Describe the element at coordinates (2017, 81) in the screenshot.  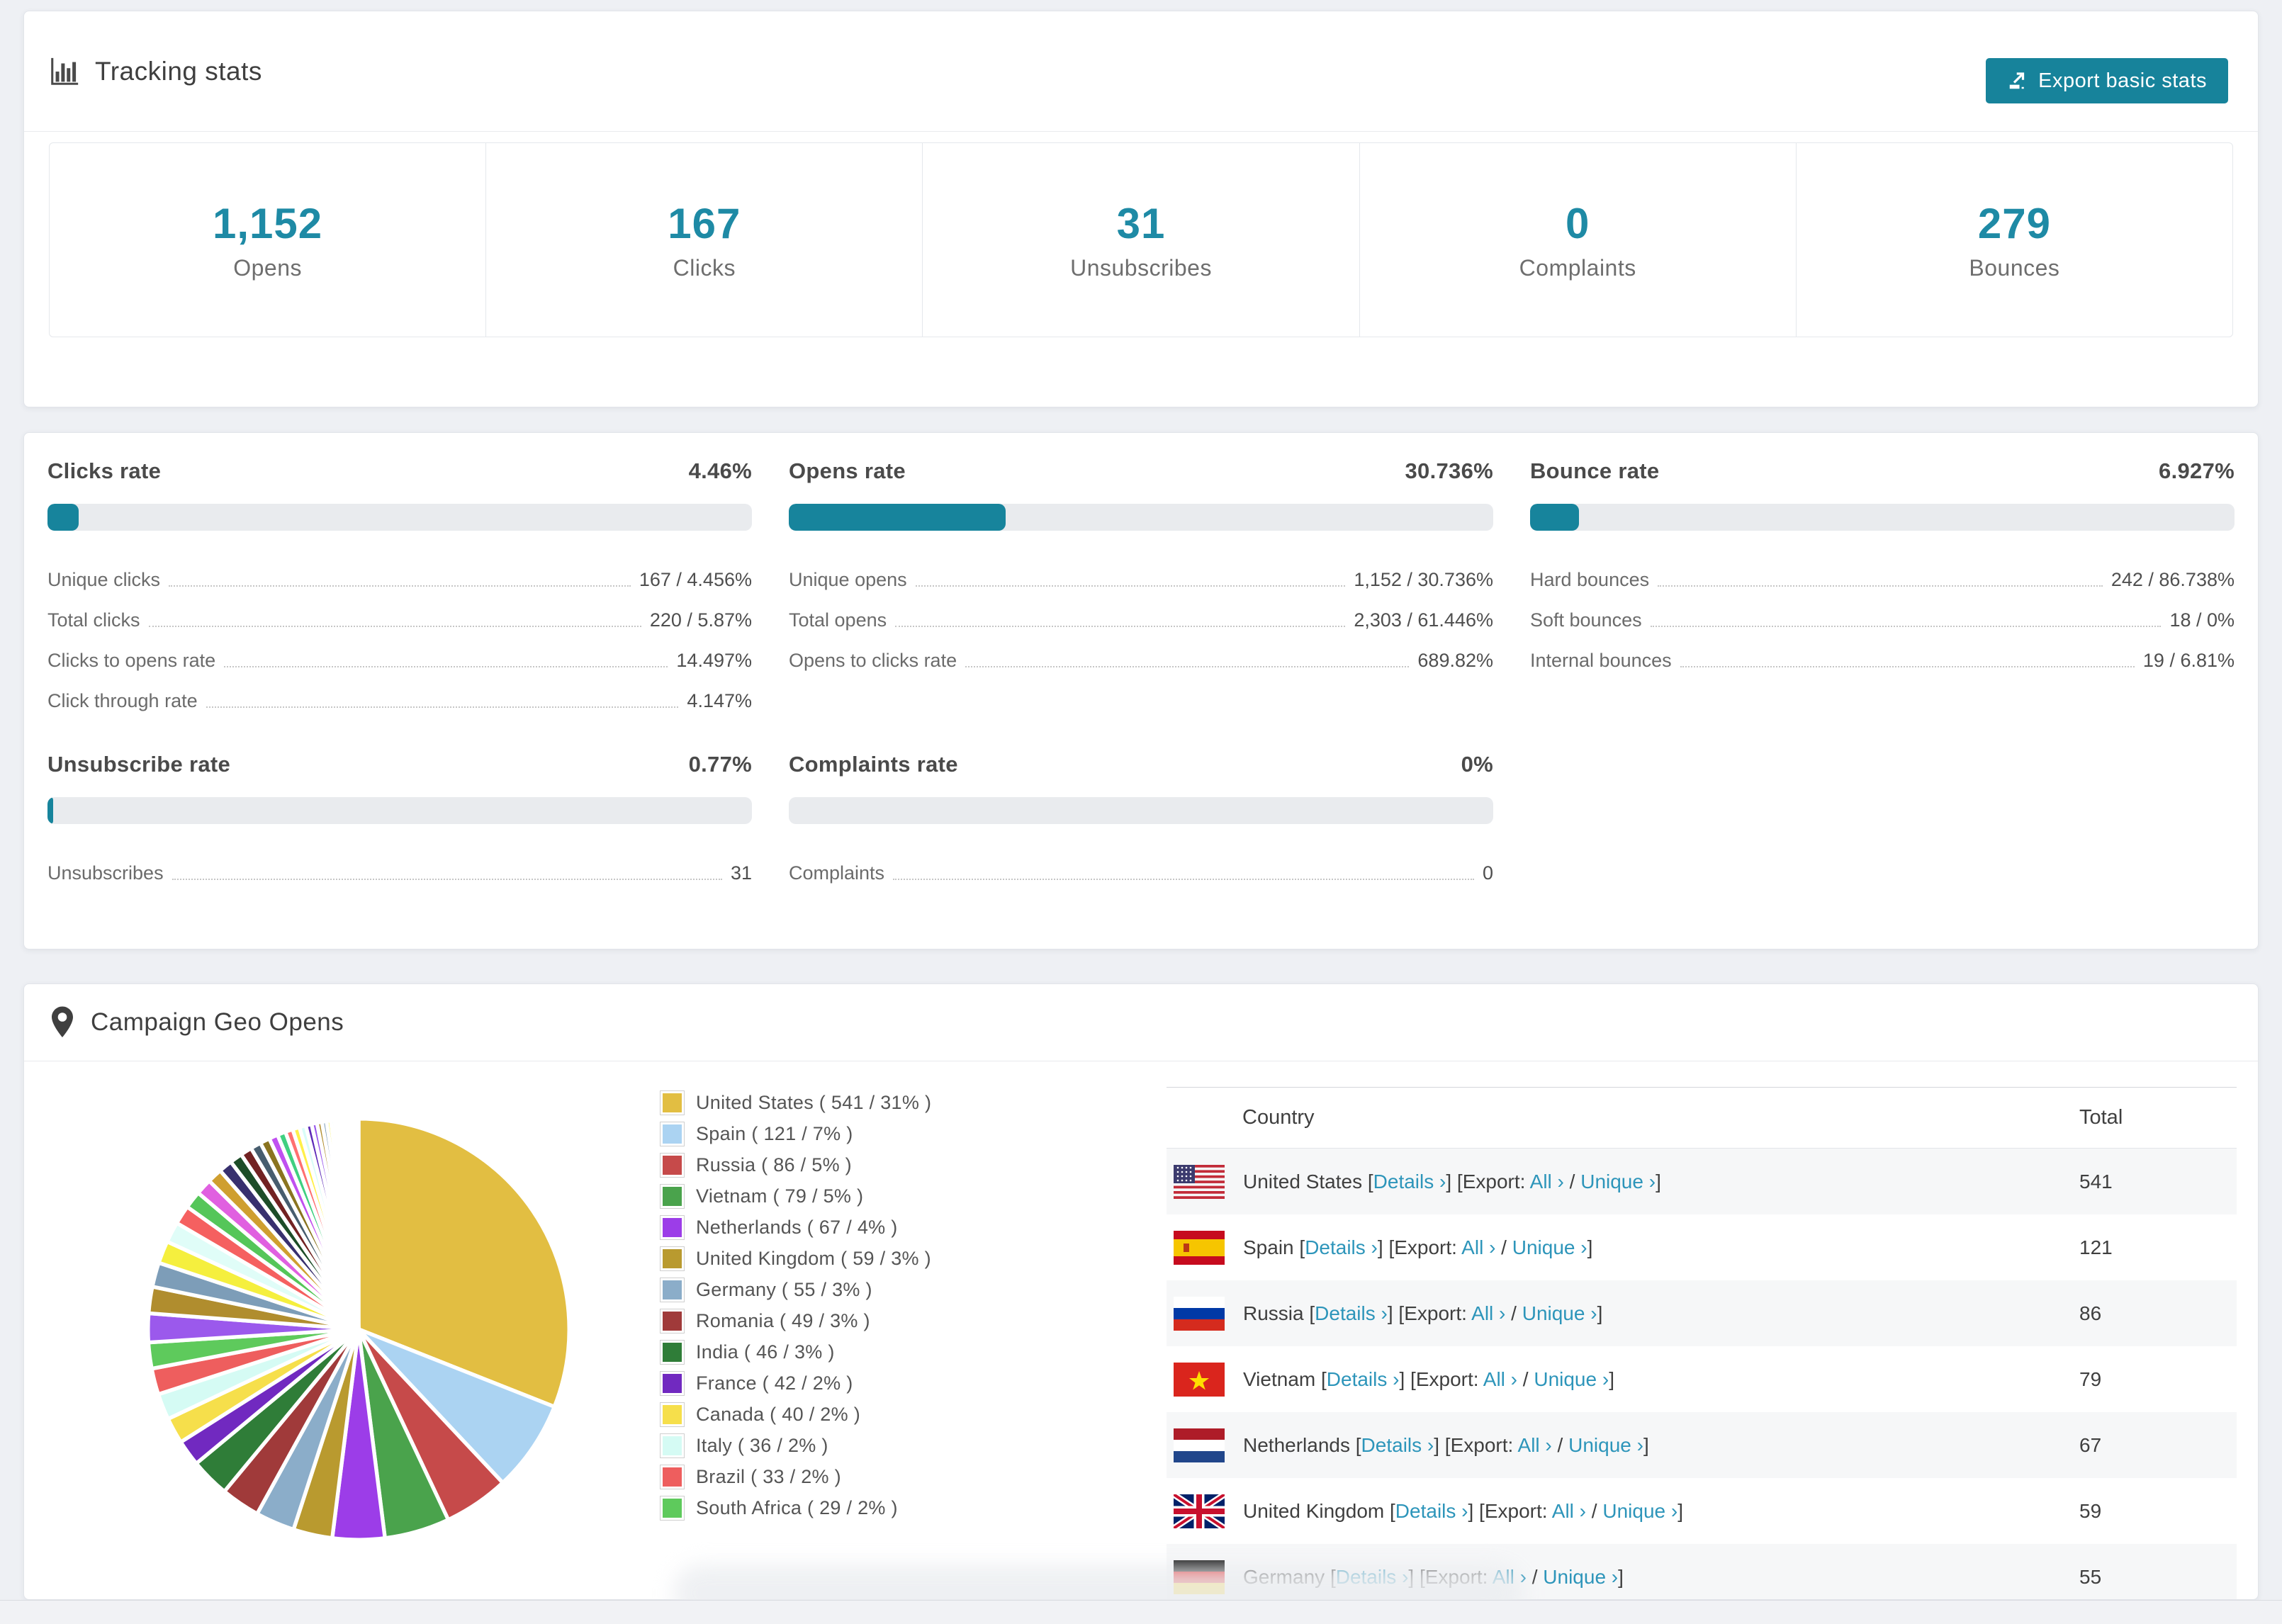
I see `export-icon` at that location.